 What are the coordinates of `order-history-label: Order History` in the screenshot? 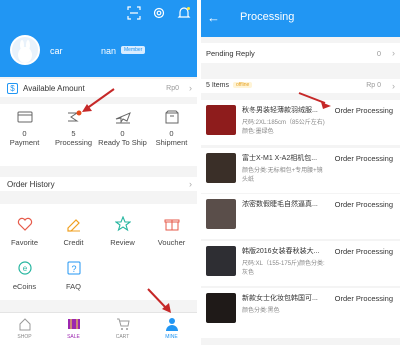 It's located at (31, 184).